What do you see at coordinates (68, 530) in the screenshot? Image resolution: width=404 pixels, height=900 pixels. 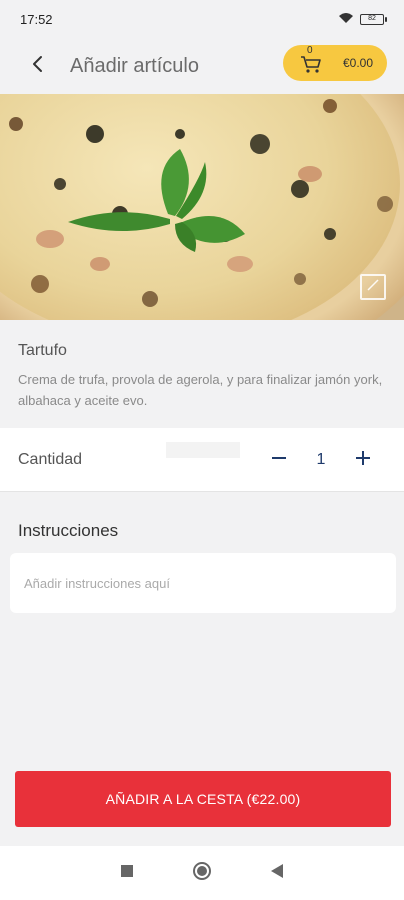 I see `instructions-title: Instrucciones` at bounding box center [68, 530].